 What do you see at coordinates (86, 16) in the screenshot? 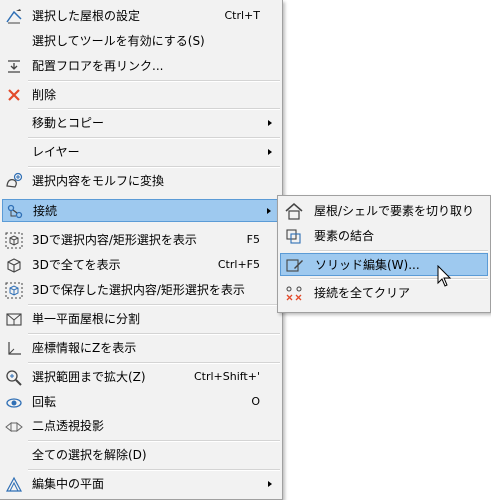
I see `menu-item-label: 選択した屋根の設定` at bounding box center [86, 16].